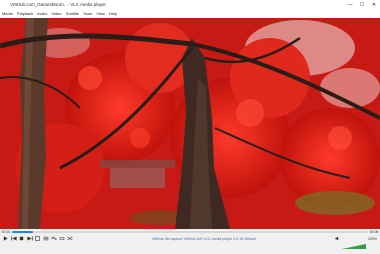 Image resolution: width=380 pixels, height=254 pixels. What do you see at coordinates (56, 14) in the screenshot?
I see `menu-video: Video` at bounding box center [56, 14].